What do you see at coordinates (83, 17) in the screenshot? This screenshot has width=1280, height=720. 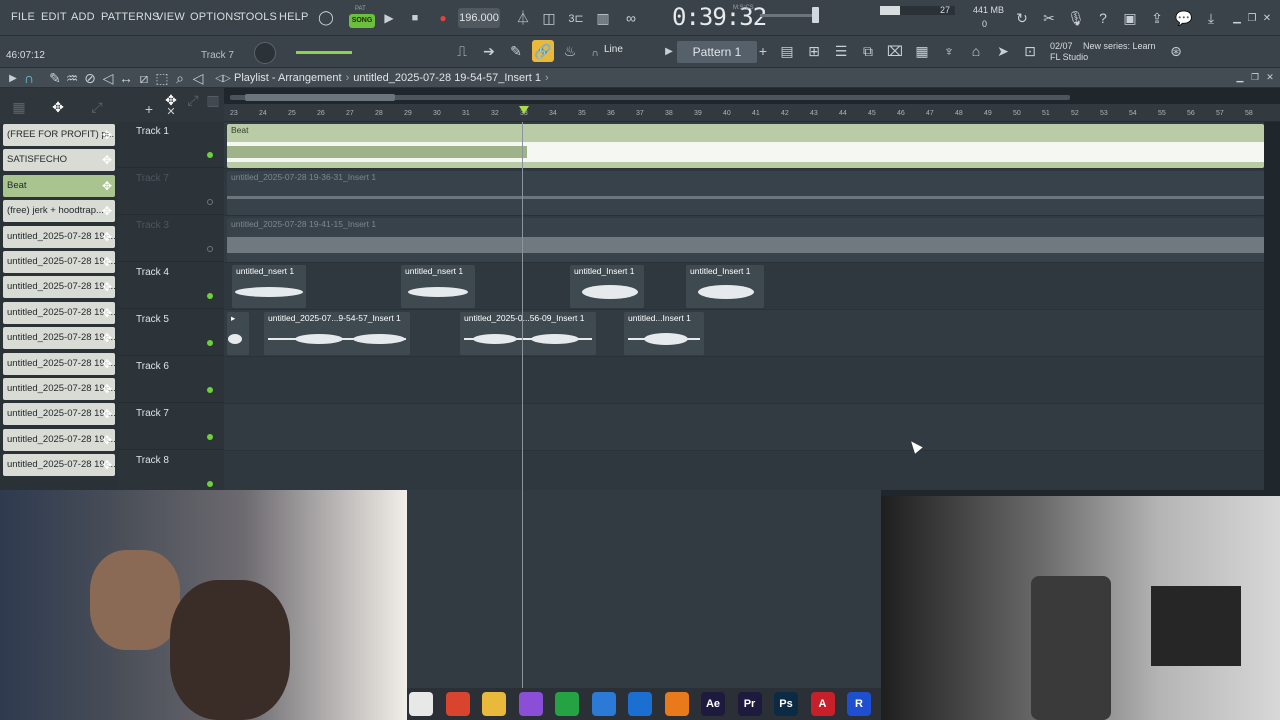 I see `menu-add: ADD` at bounding box center [83, 17].